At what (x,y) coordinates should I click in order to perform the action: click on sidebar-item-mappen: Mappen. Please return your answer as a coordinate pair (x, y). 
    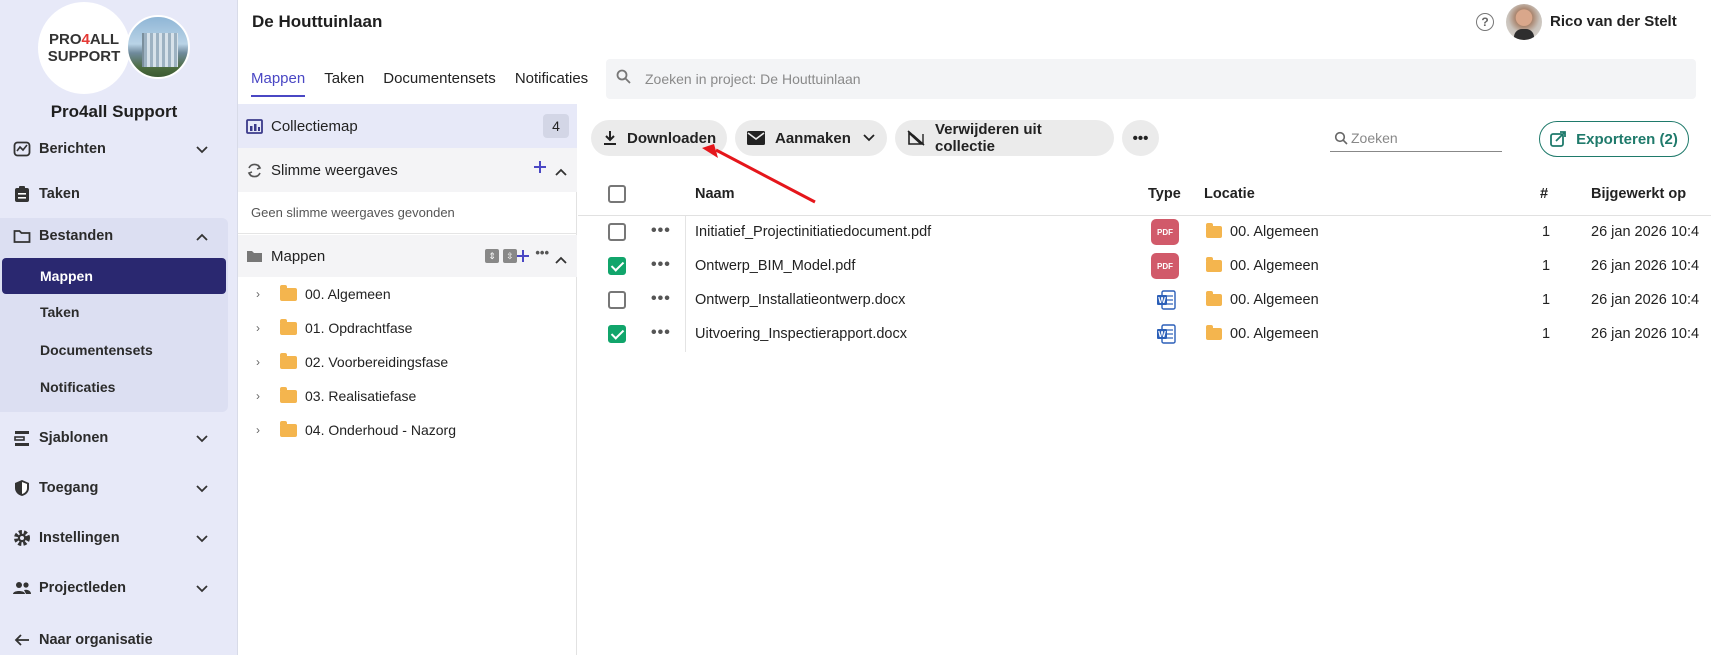
    Looking at the image, I should click on (114, 276).